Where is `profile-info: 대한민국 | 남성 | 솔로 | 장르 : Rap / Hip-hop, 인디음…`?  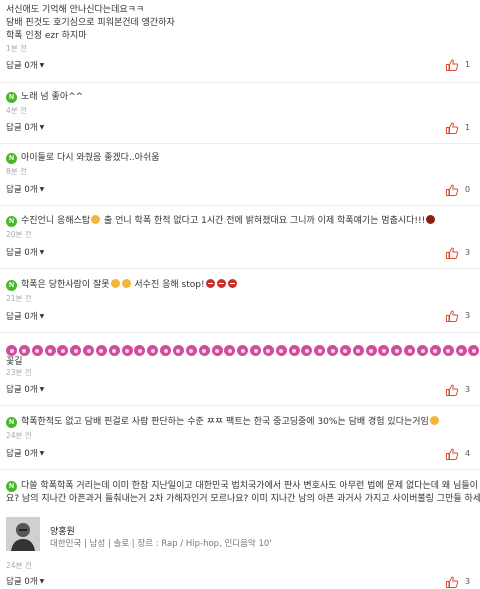 profile-info: 대한민국 | 남성 | 솔로 | 장르 : Rap / Hip-hop, 인디음… is located at coordinates (161, 544).